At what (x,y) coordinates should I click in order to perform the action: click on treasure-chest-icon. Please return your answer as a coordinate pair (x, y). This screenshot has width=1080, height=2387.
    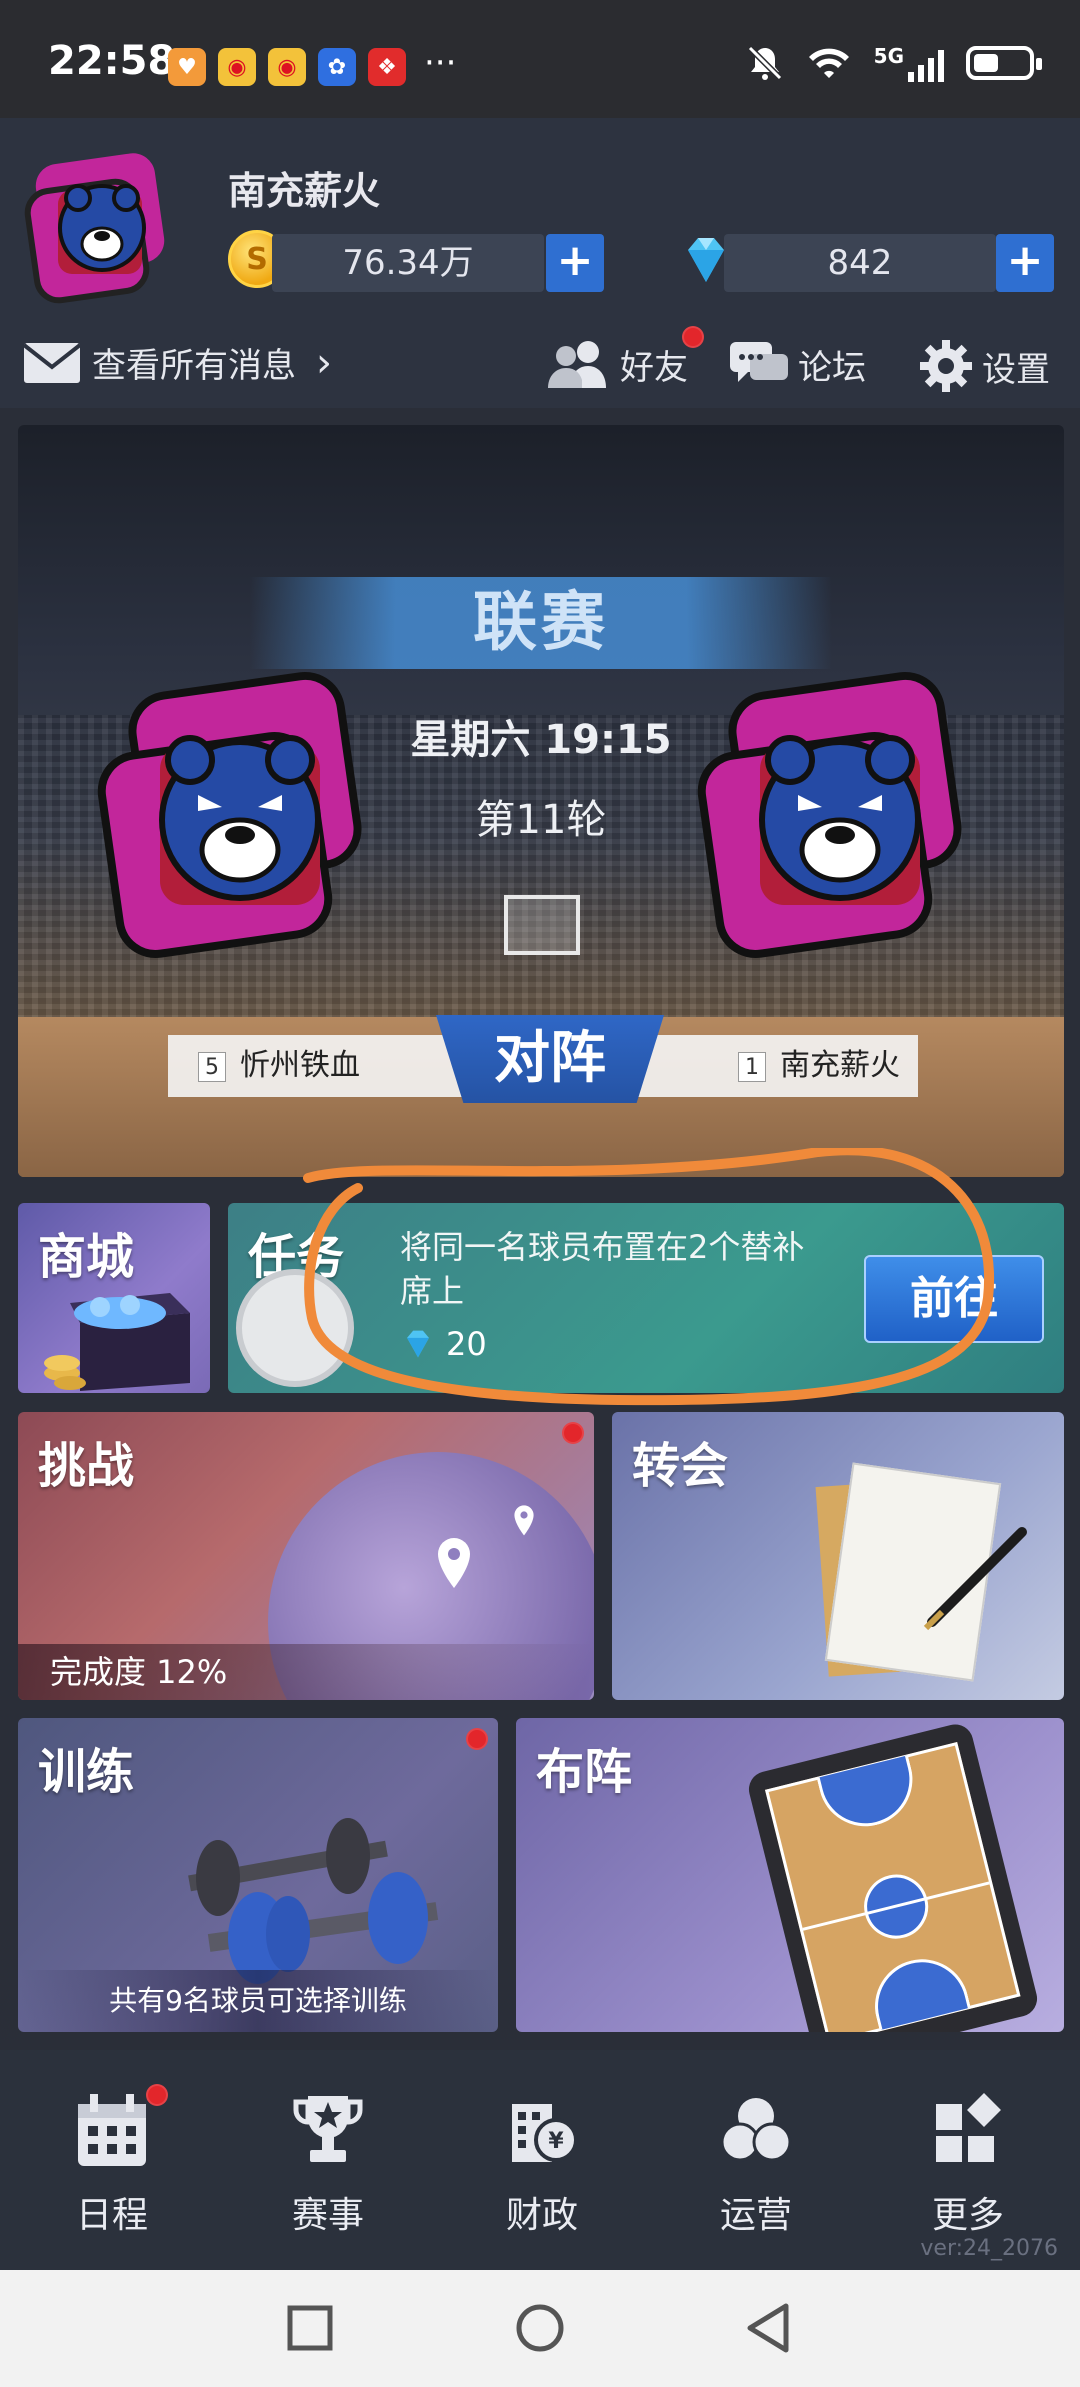
    Looking at the image, I should click on (117, 1342).